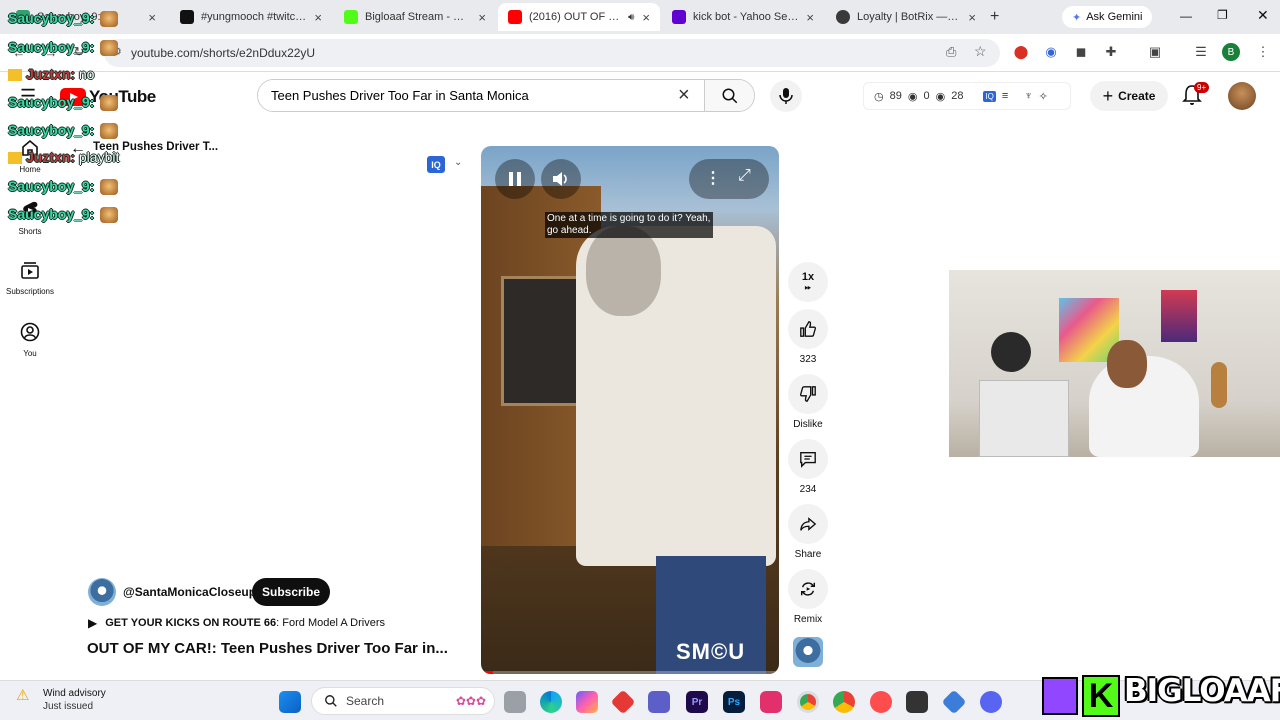  What do you see at coordinates (808, 284) in the screenshot?
I see `playback-speed-button: 1x ⏩︎` at bounding box center [808, 284].